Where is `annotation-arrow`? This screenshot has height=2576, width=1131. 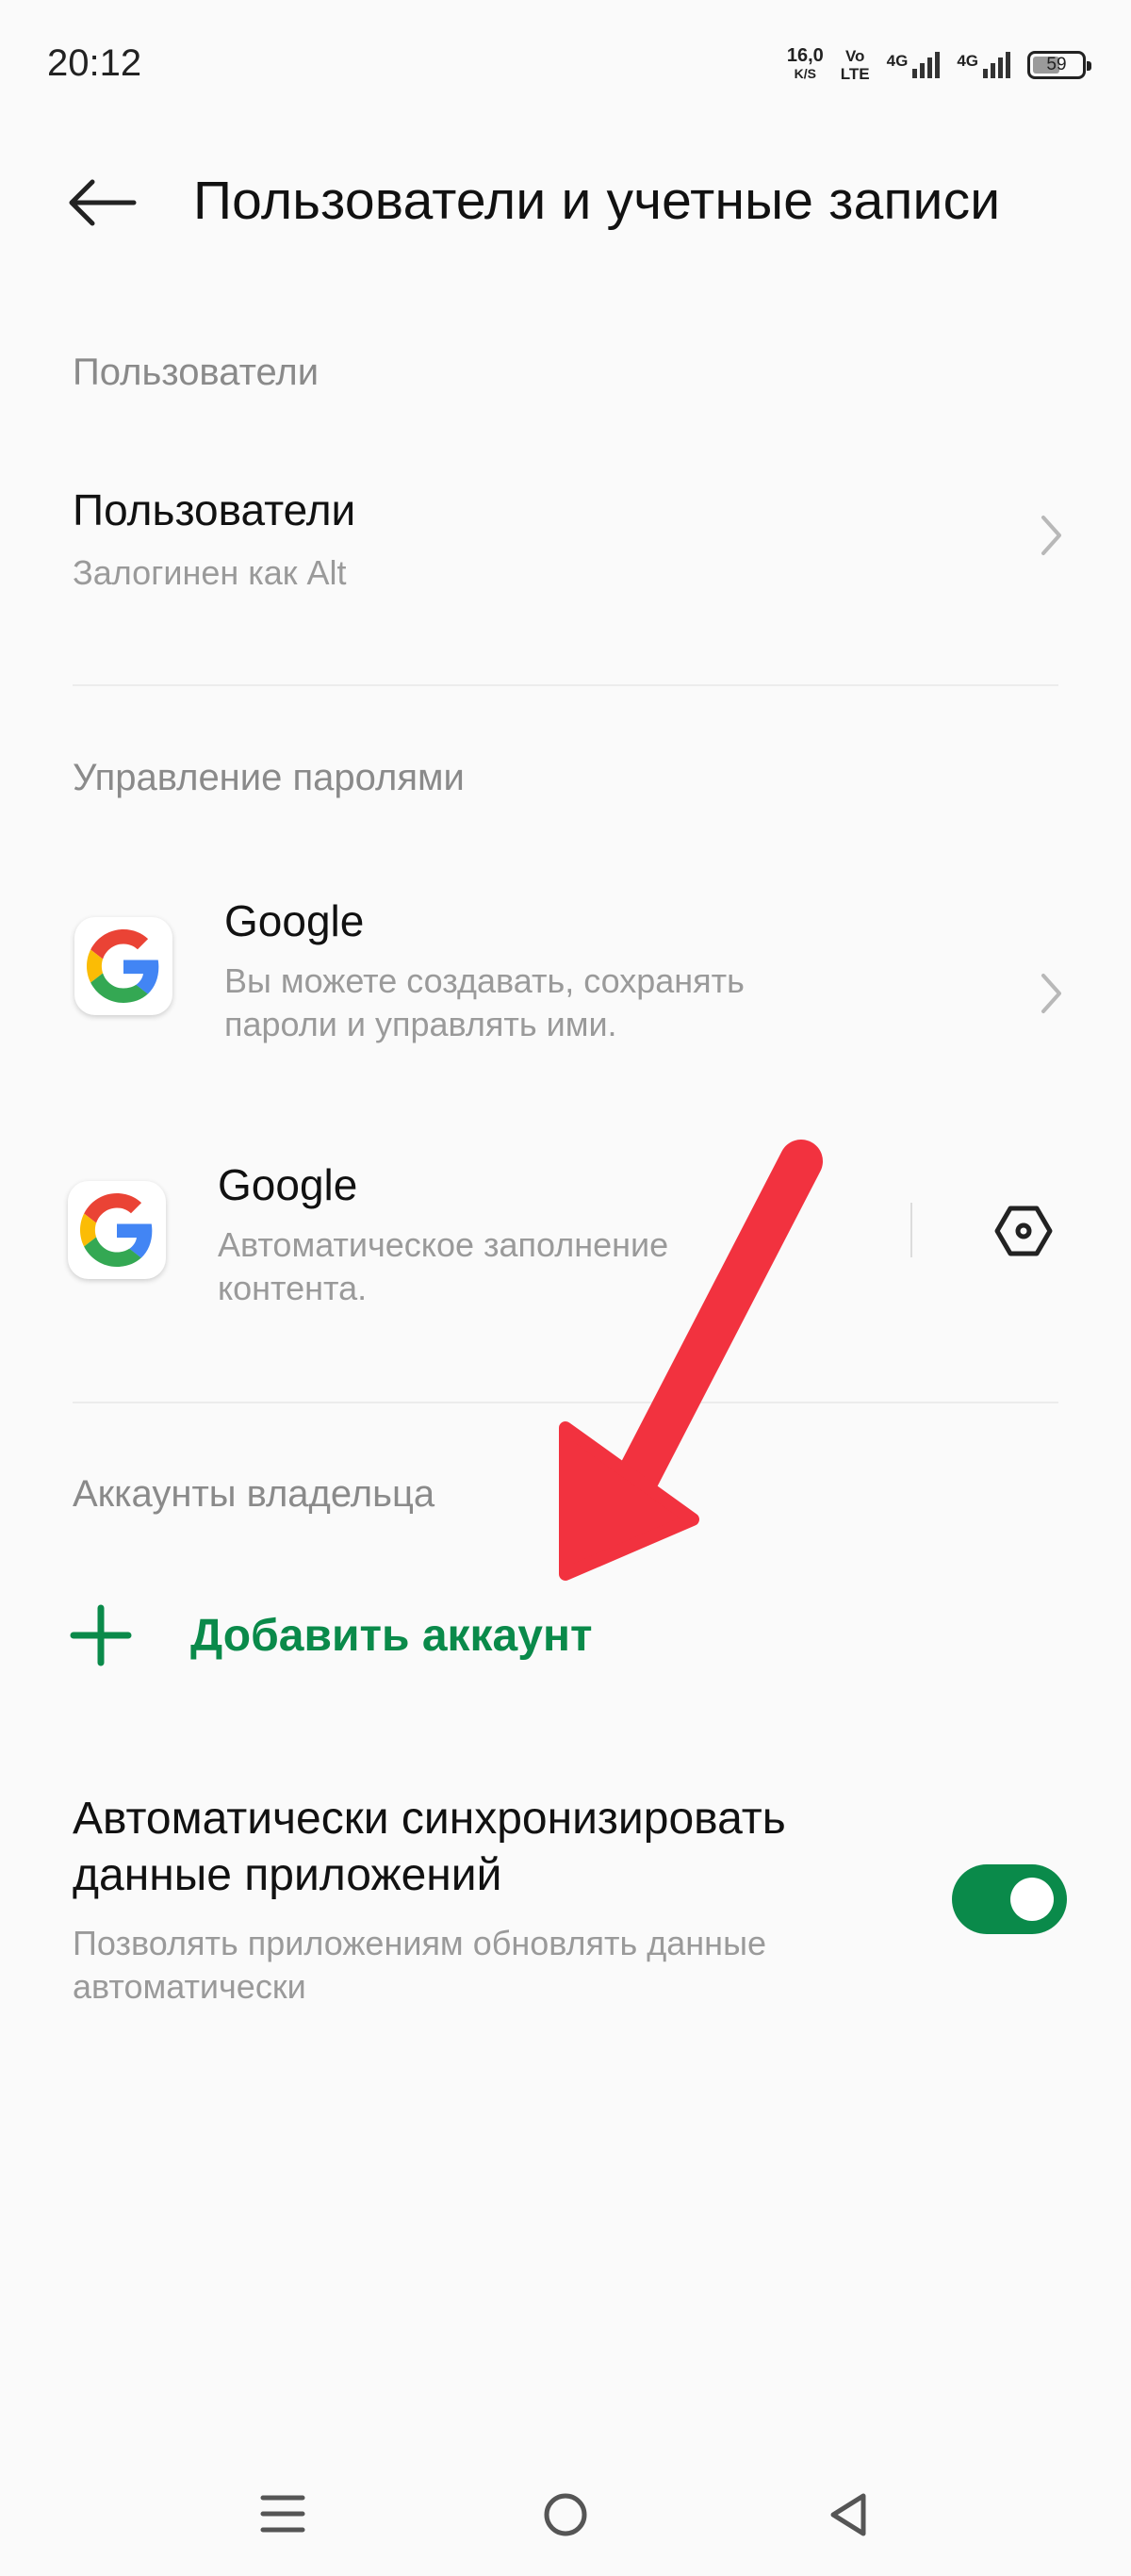
annotation-arrow is located at coordinates (691, 1361).